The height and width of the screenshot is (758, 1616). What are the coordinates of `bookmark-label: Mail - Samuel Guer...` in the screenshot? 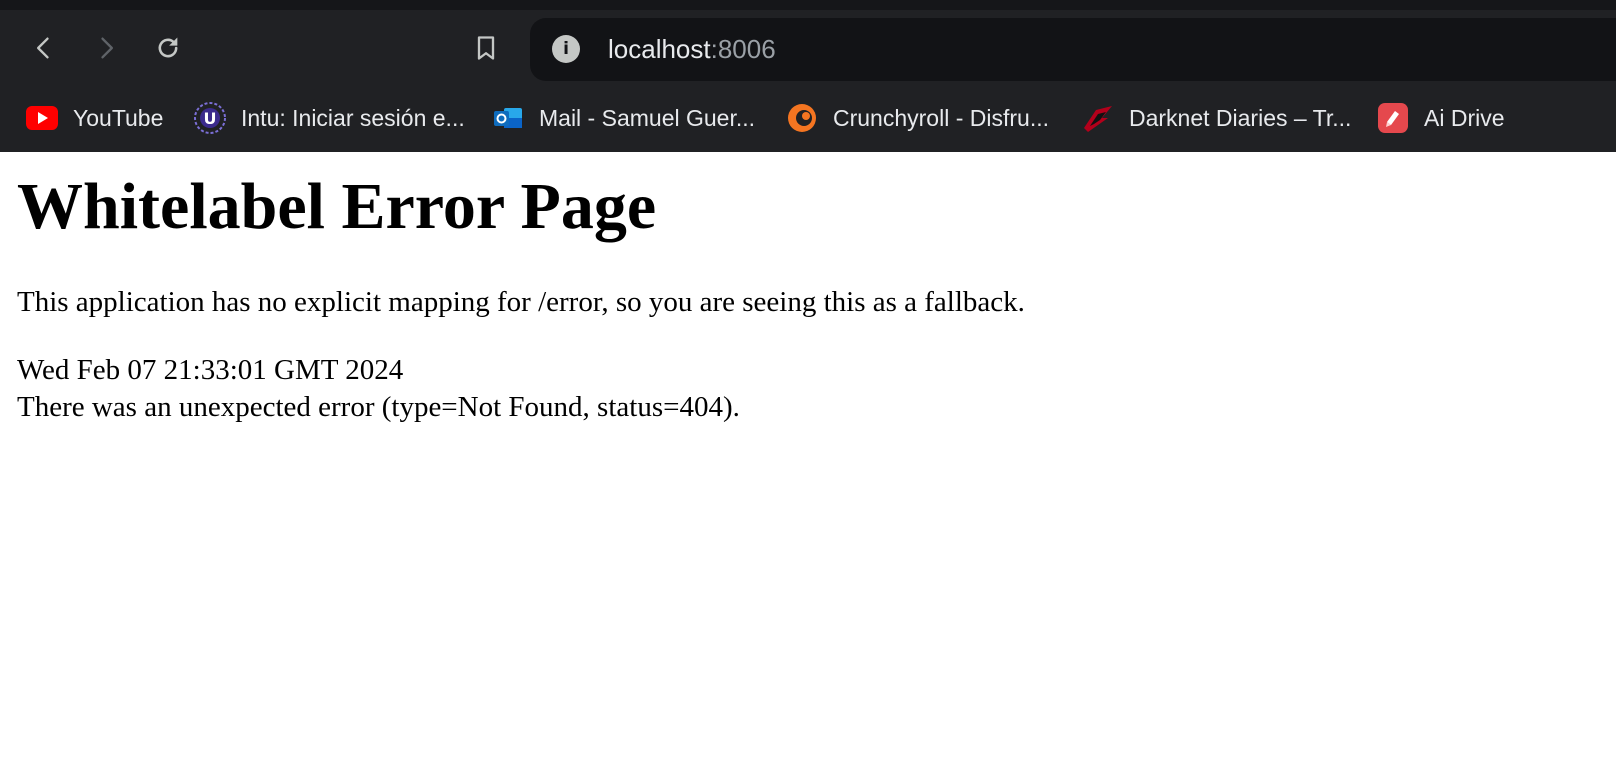 It's located at (647, 117).